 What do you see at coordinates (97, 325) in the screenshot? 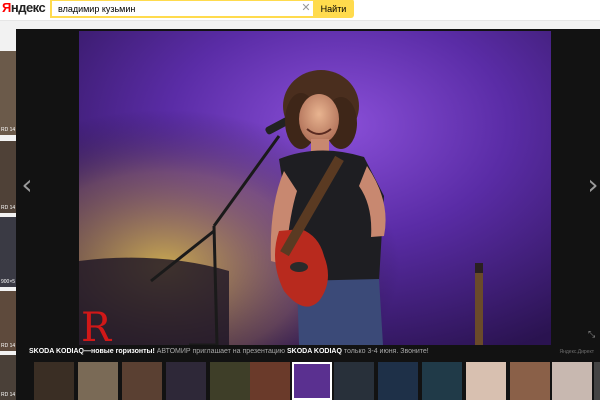
I see `svg-text: R` at bounding box center [97, 325].